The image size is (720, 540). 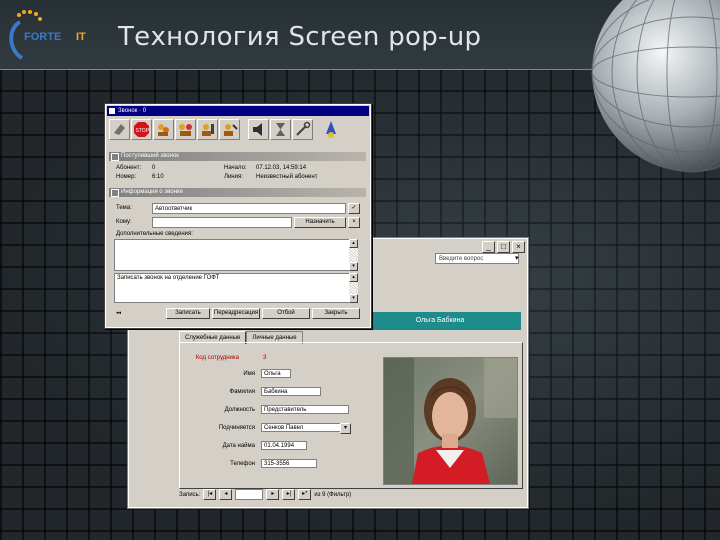 I want to click on call-info-section: Информация о звонке, so click(x=237, y=192).